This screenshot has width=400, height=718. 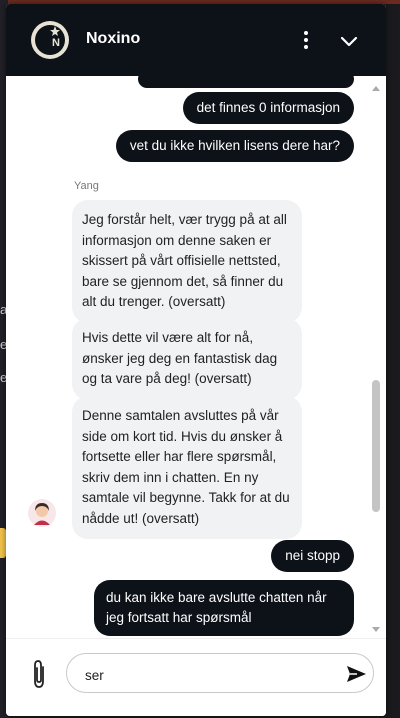 I want to click on brand-name: Noxino, so click(x=113, y=38).